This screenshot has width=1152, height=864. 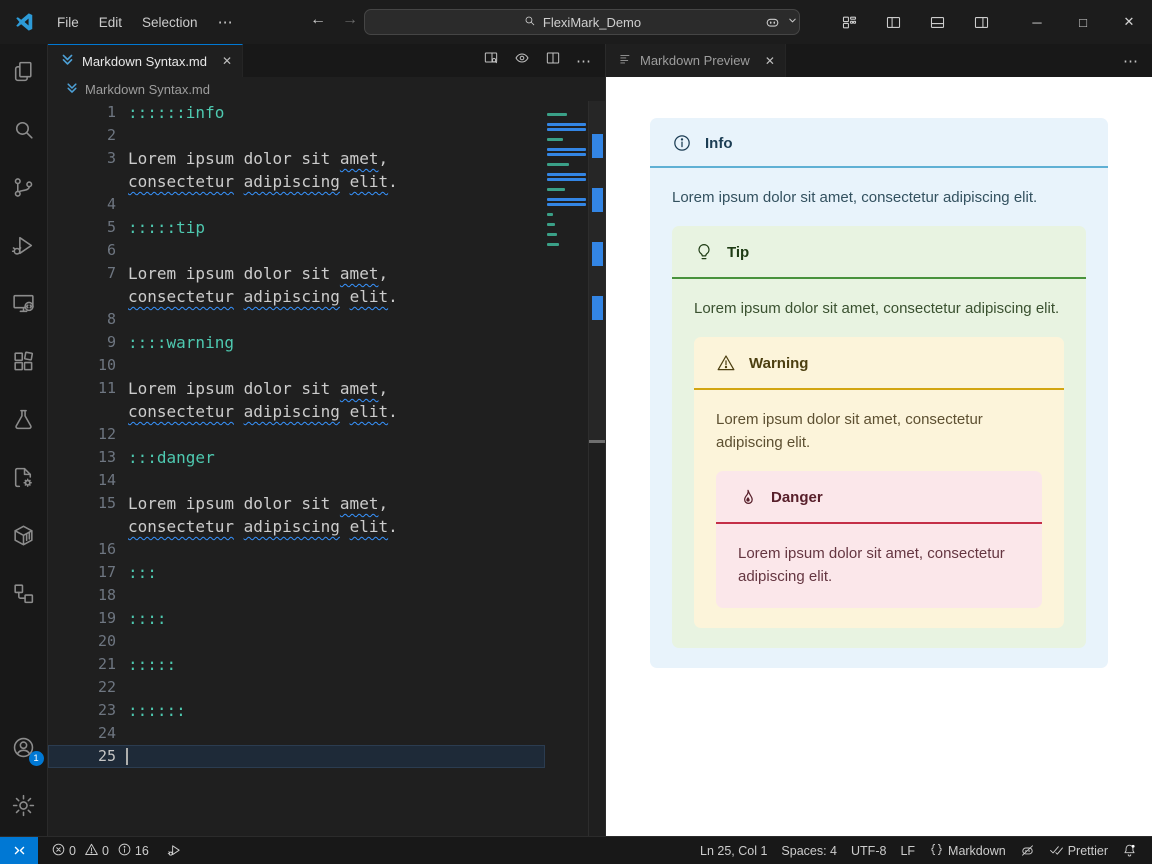 I want to click on editor-line: 24, so click(x=296, y=733).